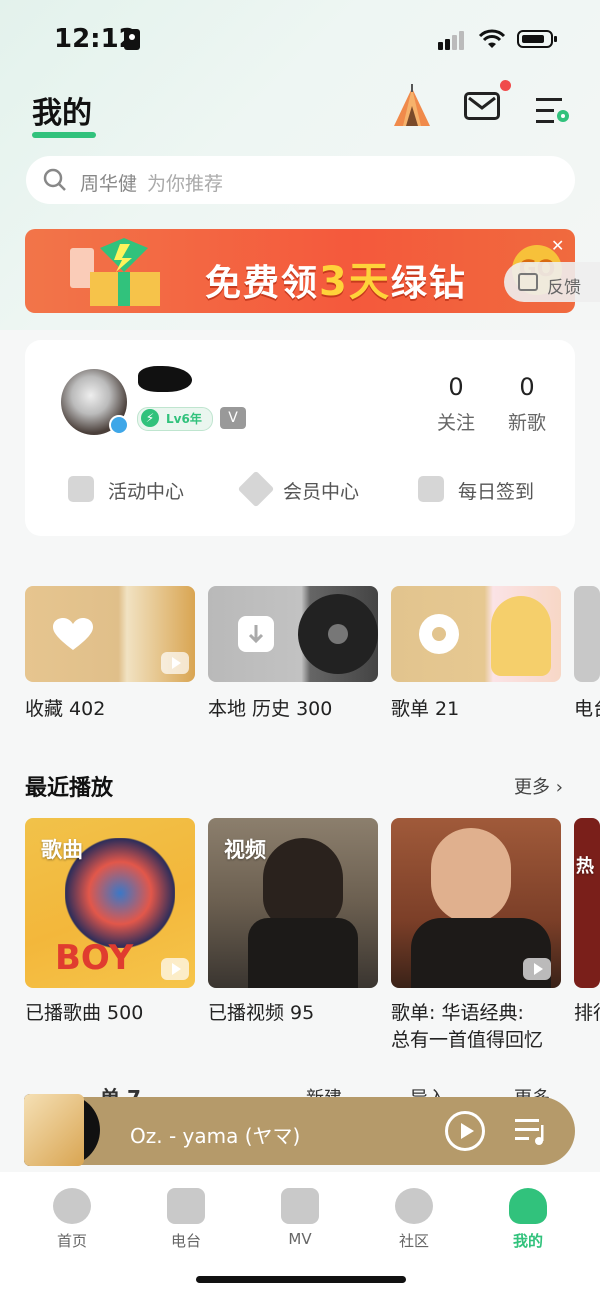  Describe the element at coordinates (62, 110) in the screenshot. I see `page-title: 我的` at that location.